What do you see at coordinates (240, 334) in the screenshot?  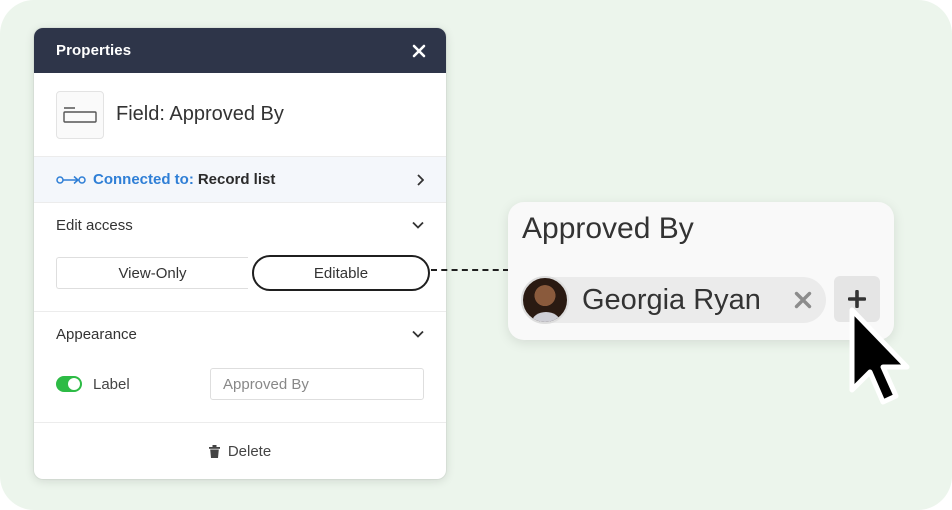 I see `appearance-header: Appearance` at bounding box center [240, 334].